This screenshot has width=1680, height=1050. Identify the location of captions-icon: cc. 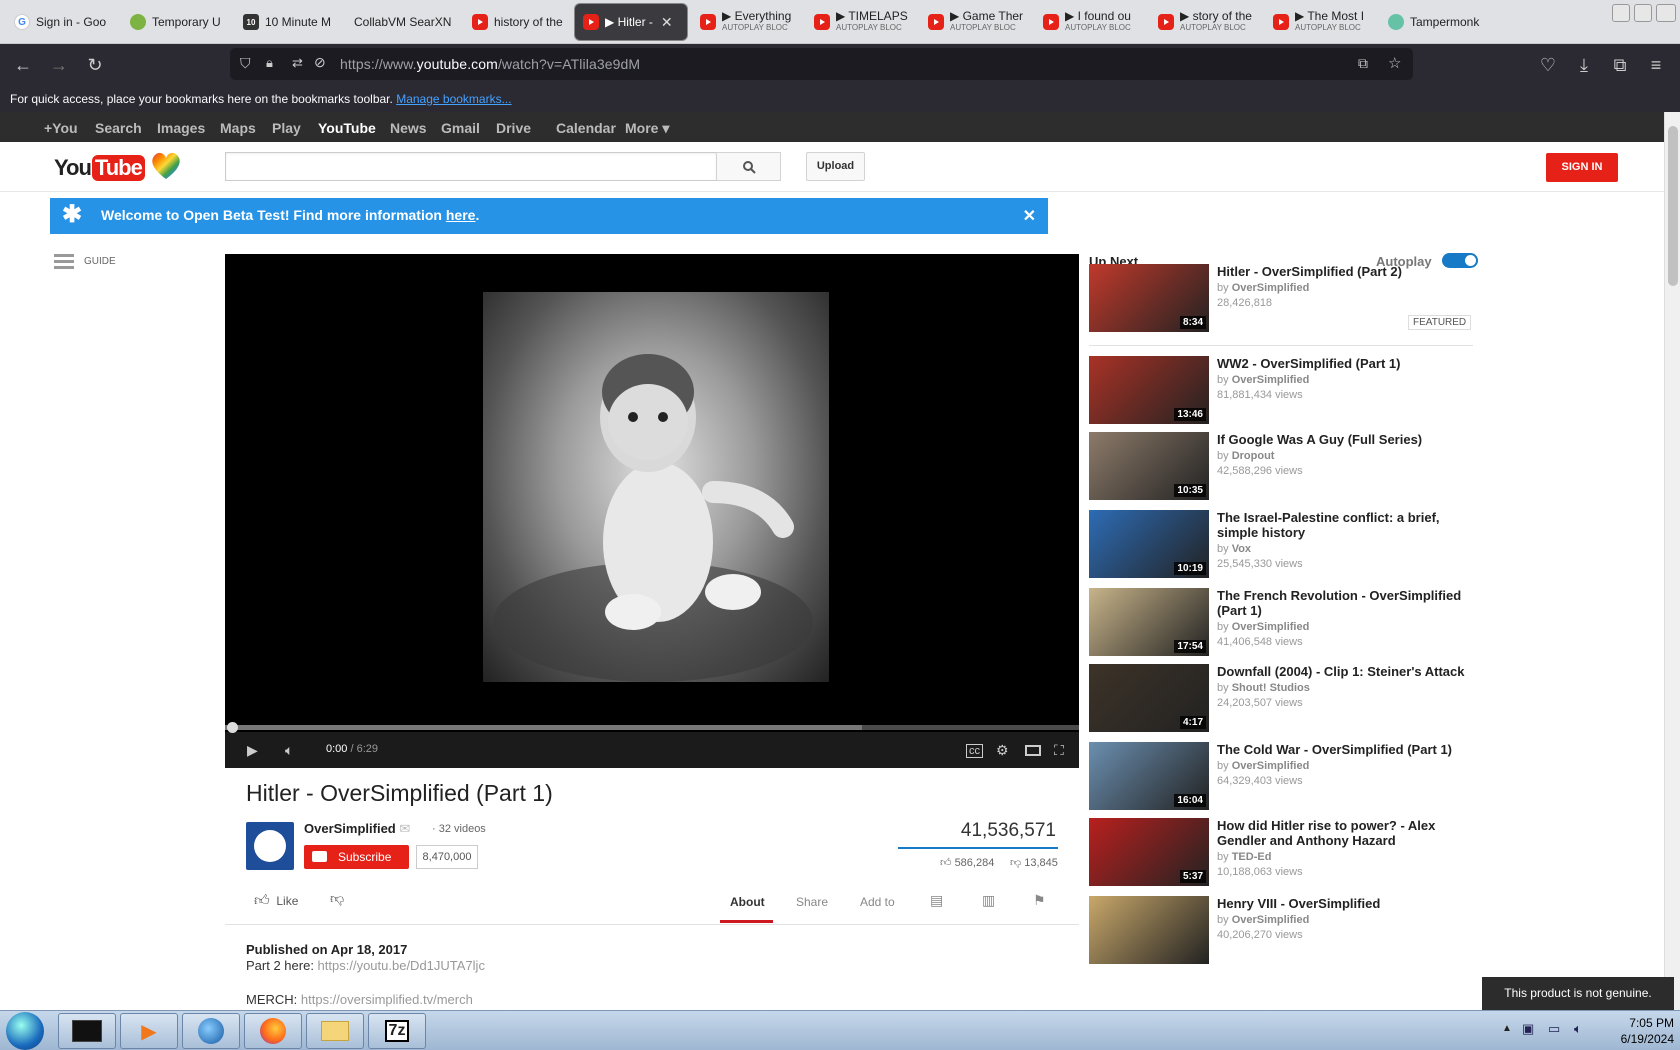
(974, 751).